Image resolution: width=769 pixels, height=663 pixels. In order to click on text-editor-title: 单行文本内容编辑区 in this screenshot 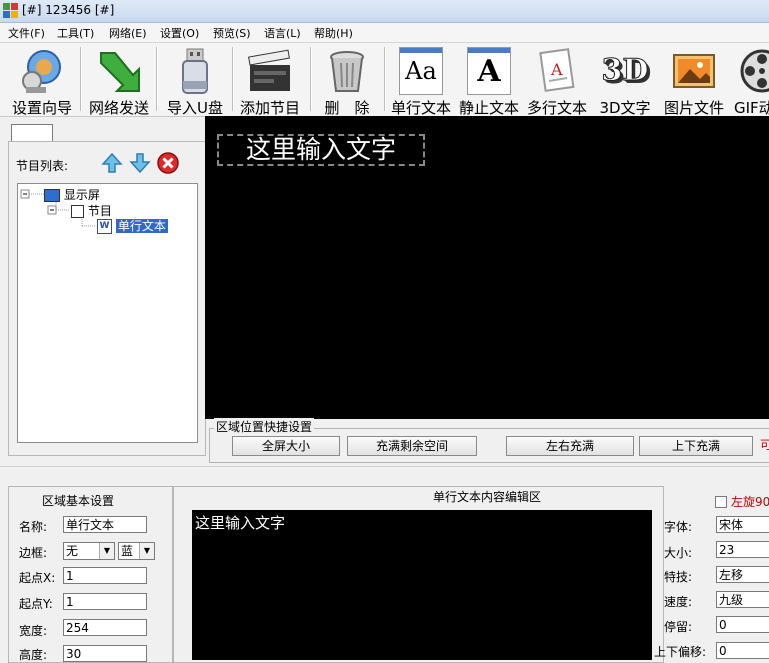, I will do `click(487, 497)`.